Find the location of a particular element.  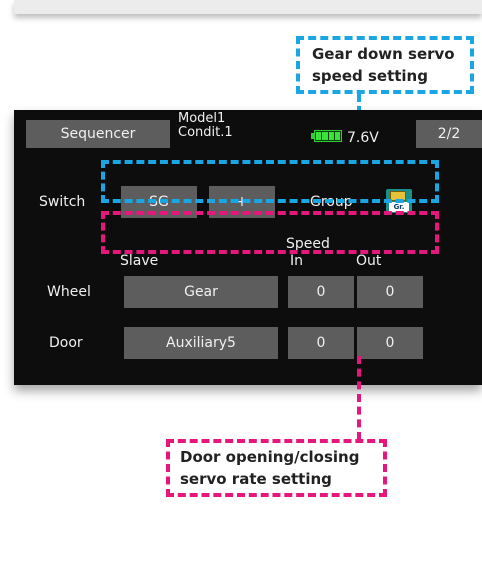

speed-in-header: In is located at coordinates (297, 261).